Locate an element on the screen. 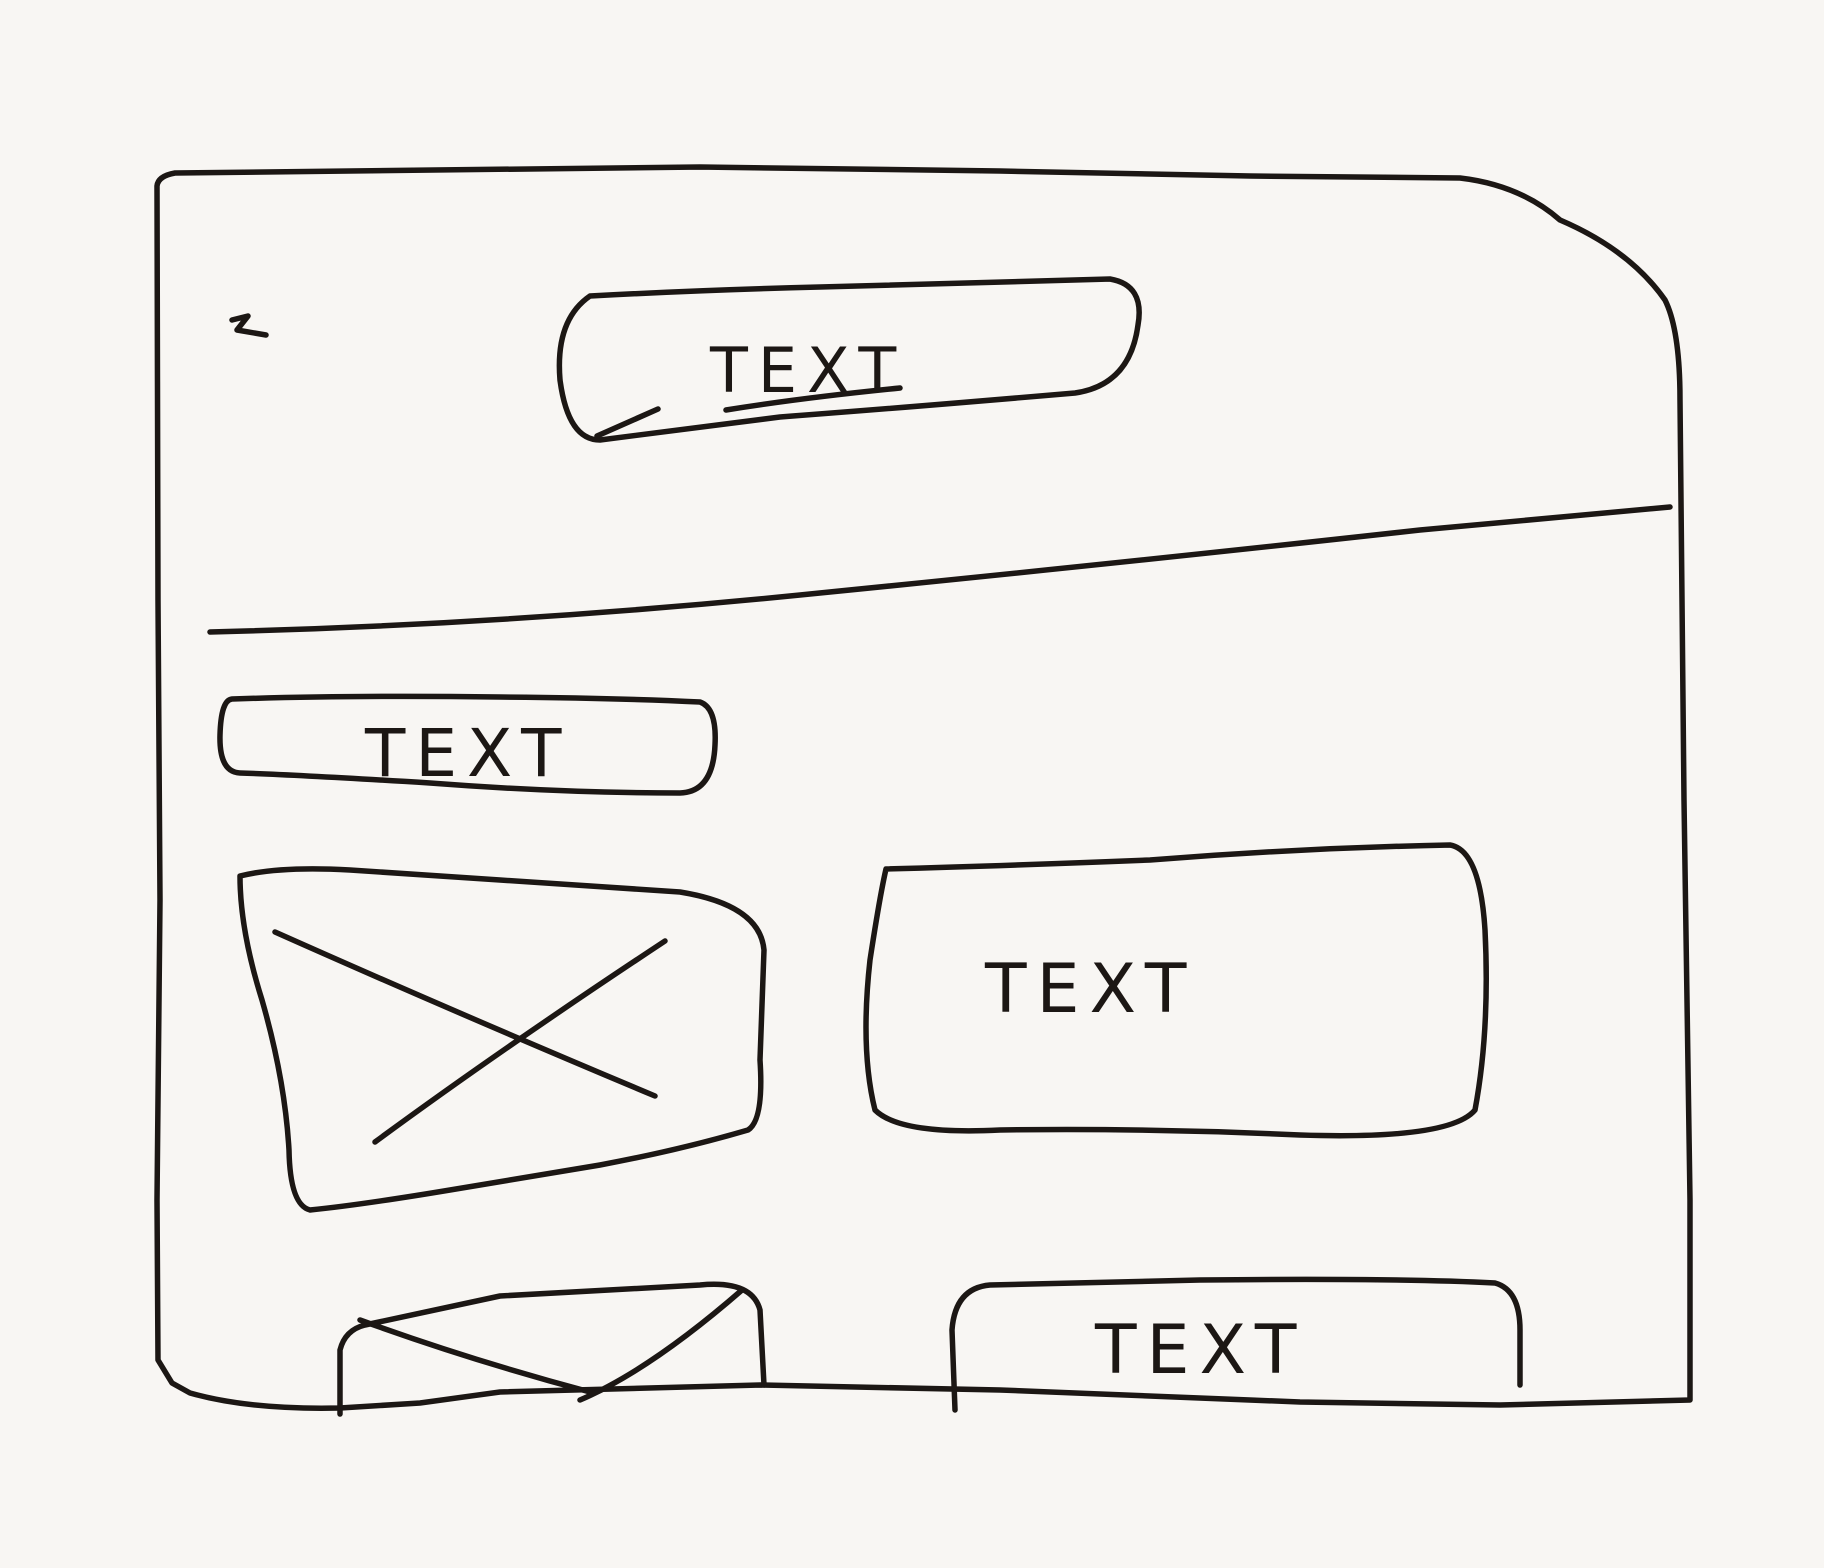  section-label-text: TEXT is located at coordinates (467, 753).